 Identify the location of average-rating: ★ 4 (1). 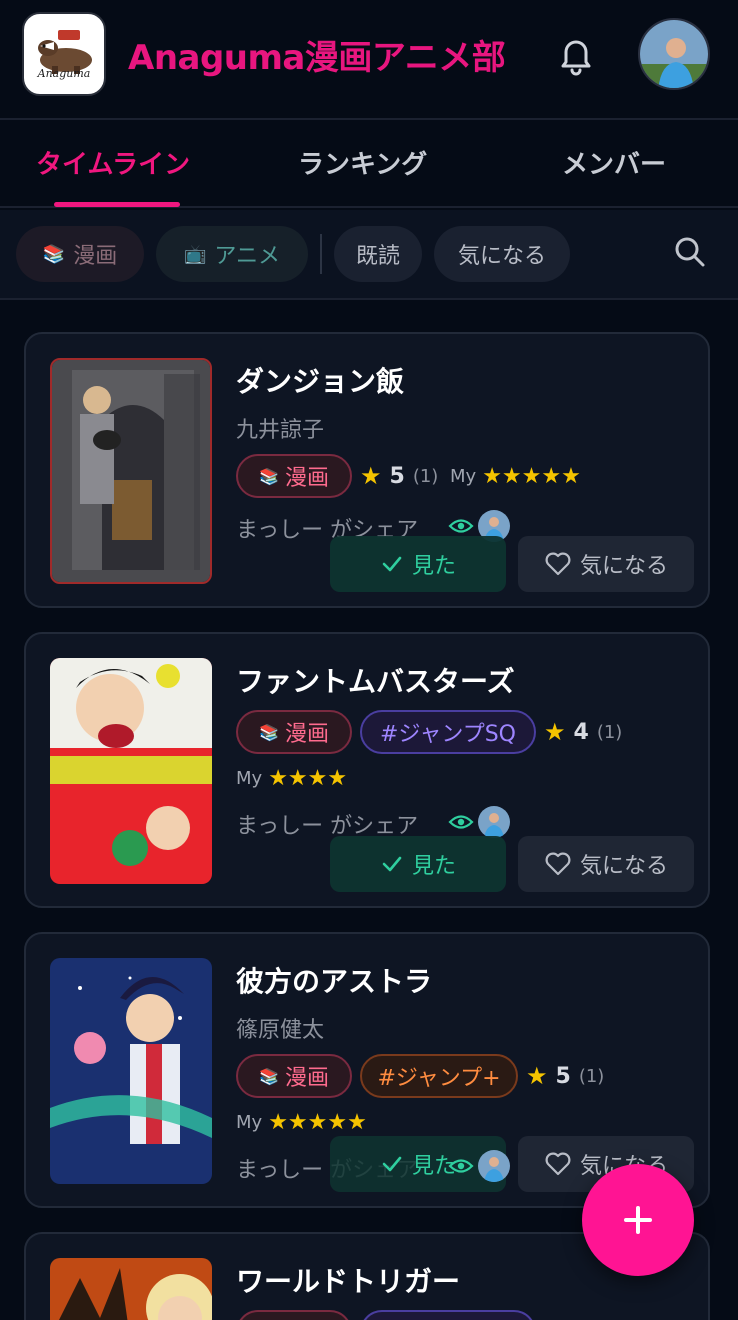
(583, 732).